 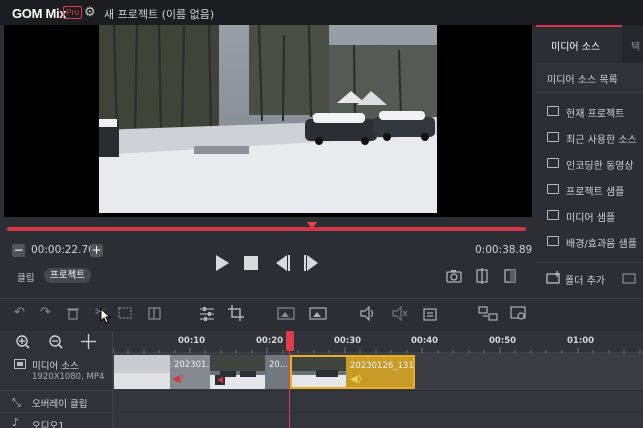 I want to click on audio-muted-icon: ◀), so click(x=178, y=379).